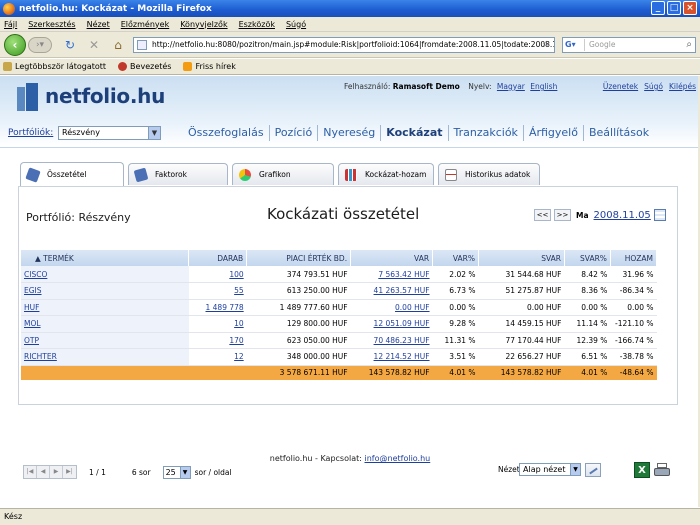 The width and height of the screenshot is (700, 525). I want to click on menu-tools: Eszközök, so click(257, 24).